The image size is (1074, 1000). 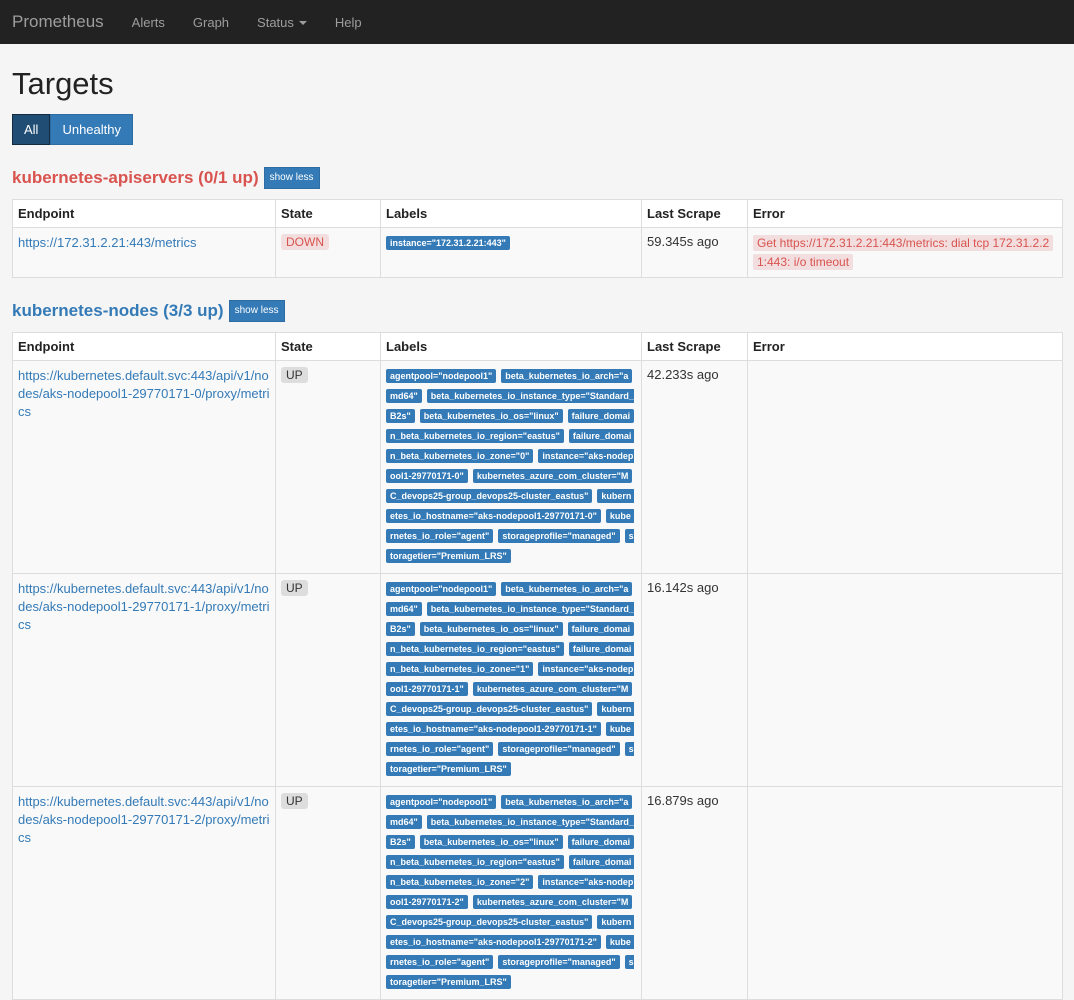 What do you see at coordinates (91, 129) in the screenshot?
I see `filter-unhealthy-button: Unhealthy` at bounding box center [91, 129].